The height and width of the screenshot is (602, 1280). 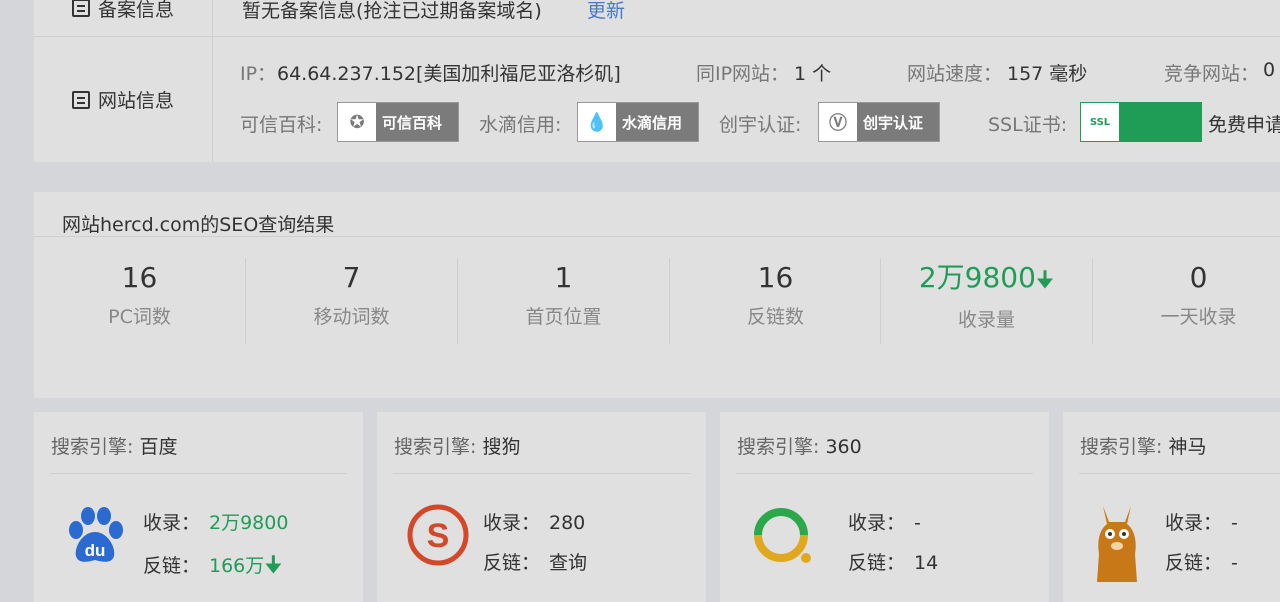 What do you see at coordinates (567, 523) in the screenshot?
I see `index-value: 280` at bounding box center [567, 523].